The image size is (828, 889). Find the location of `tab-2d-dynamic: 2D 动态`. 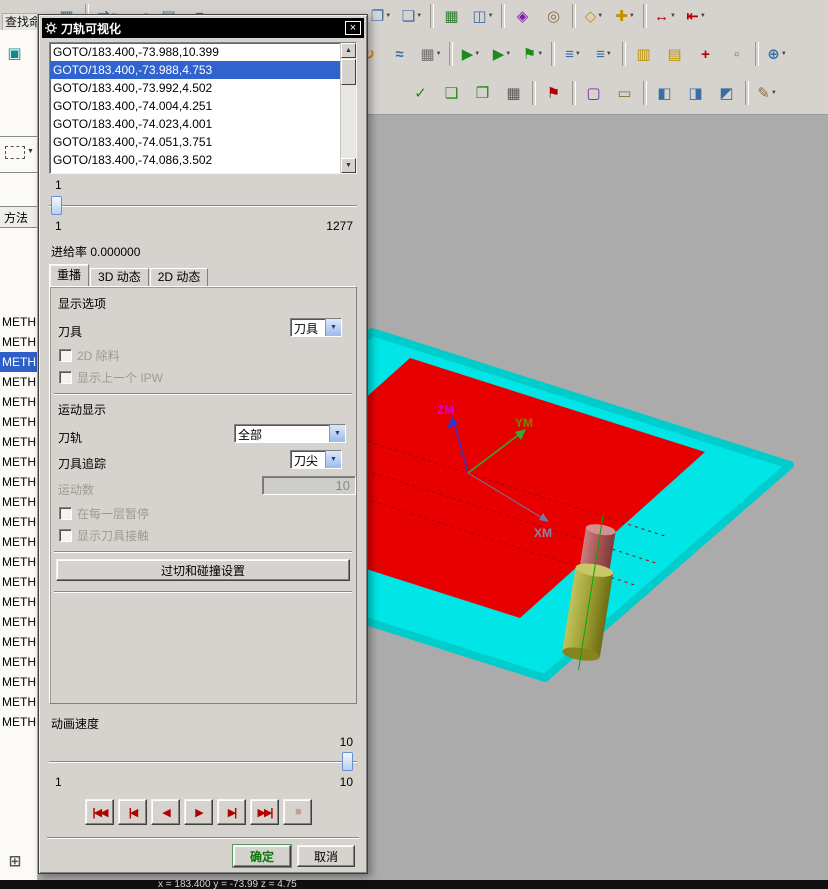

tab-2d-dynamic: 2D 动态 is located at coordinates (179, 277).